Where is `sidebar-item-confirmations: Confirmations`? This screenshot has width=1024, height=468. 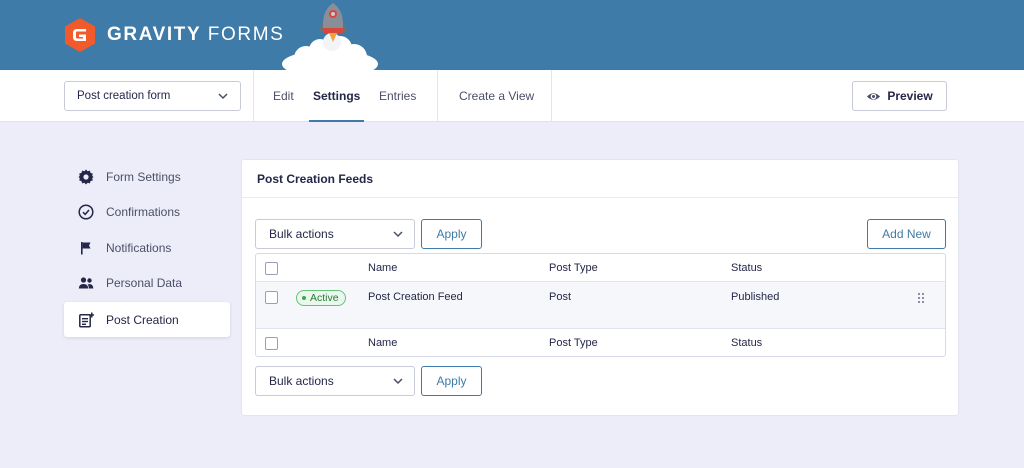
sidebar-item-confirmations: Confirmations is located at coordinates (147, 211).